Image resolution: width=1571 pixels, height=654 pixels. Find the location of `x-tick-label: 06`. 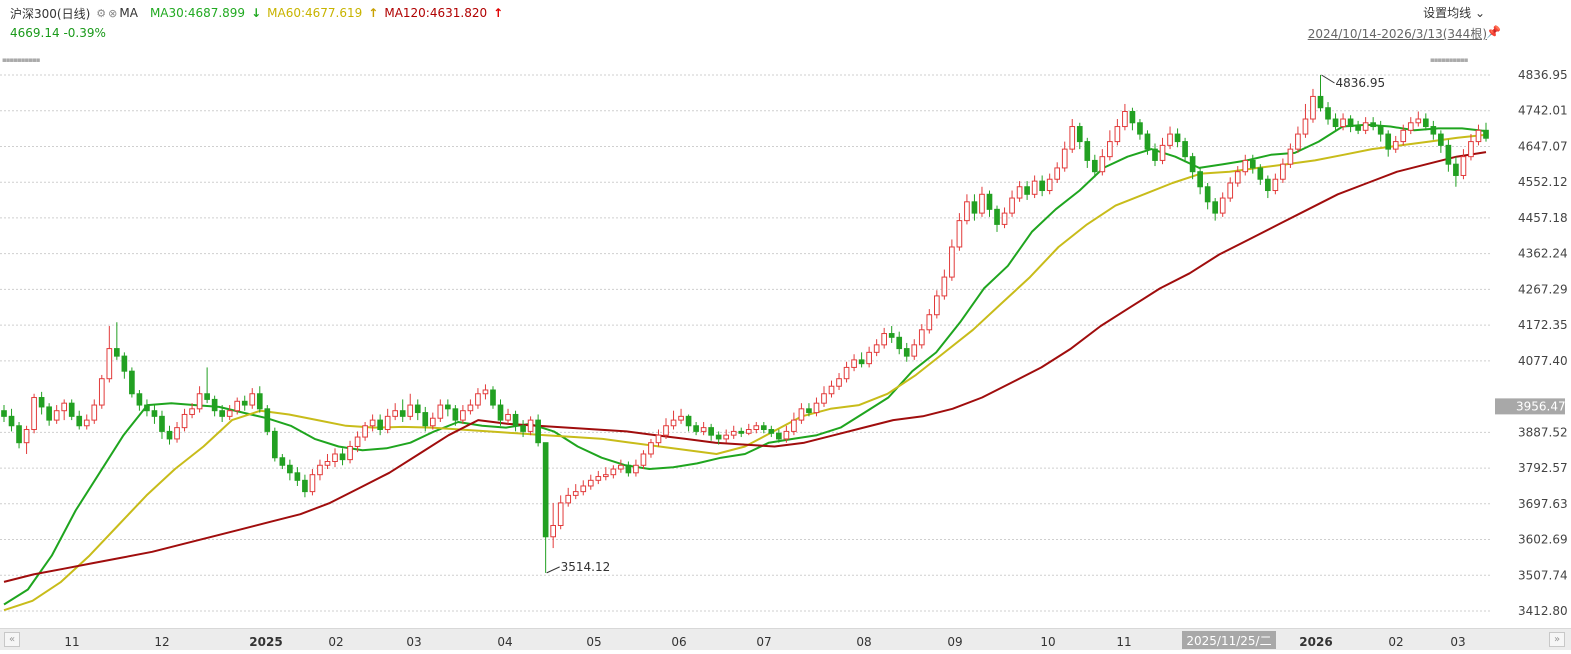

x-tick-label: 06 is located at coordinates (678, 642).